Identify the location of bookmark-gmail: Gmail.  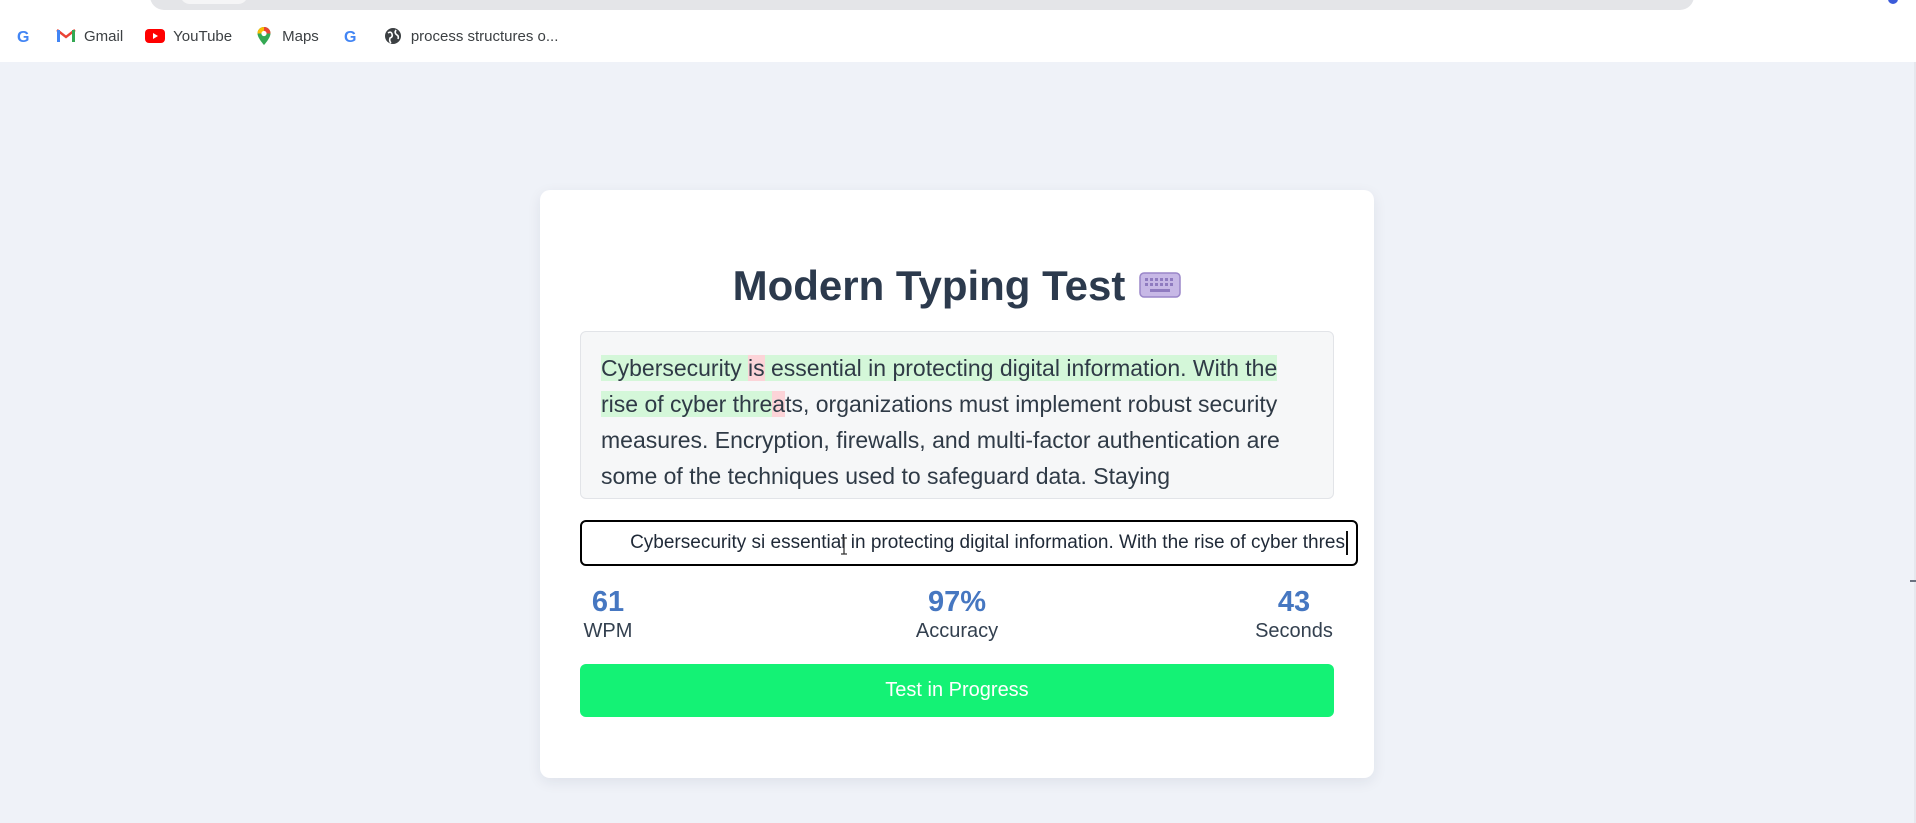
(89, 36).